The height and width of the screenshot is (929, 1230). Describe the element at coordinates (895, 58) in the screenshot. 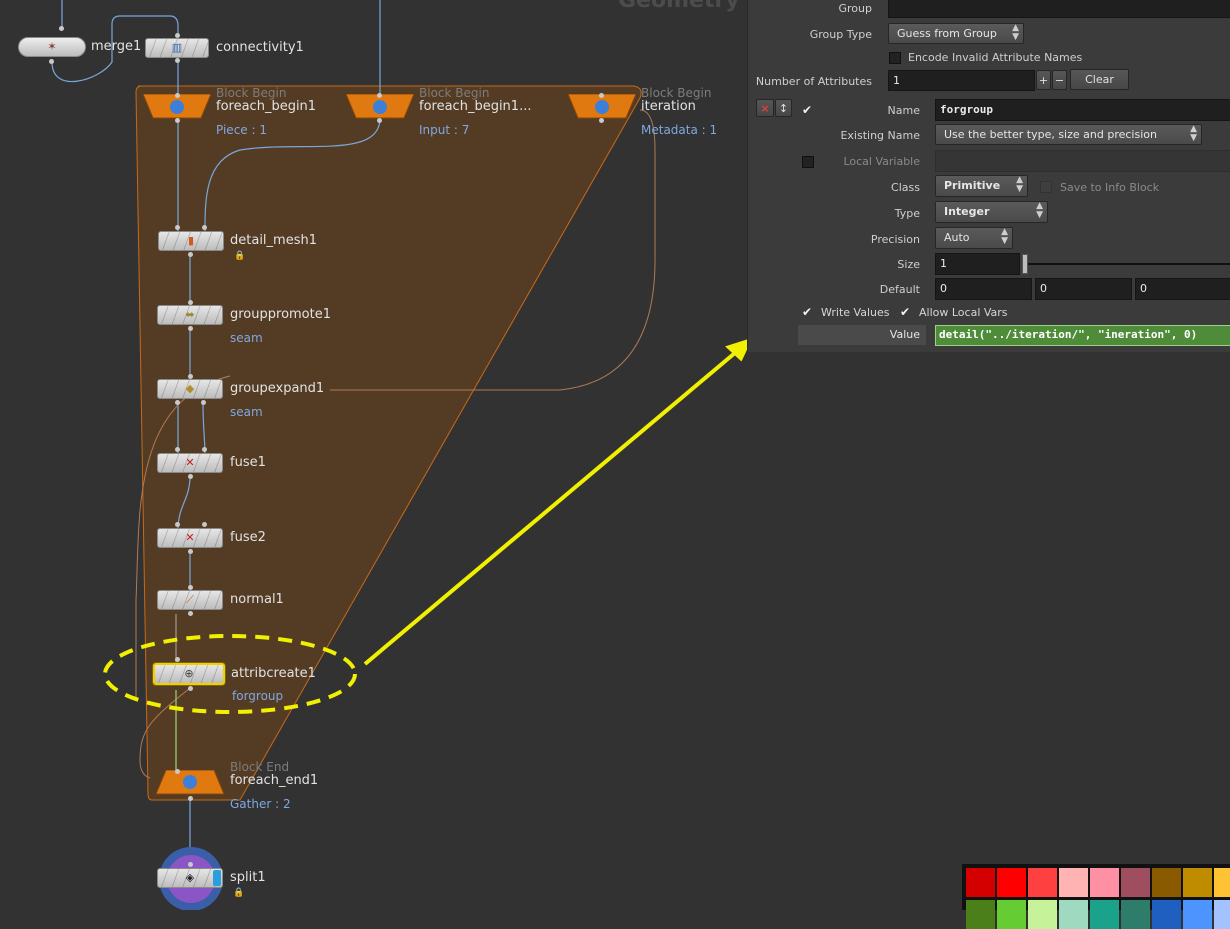

I see `encode-checkbox` at that location.